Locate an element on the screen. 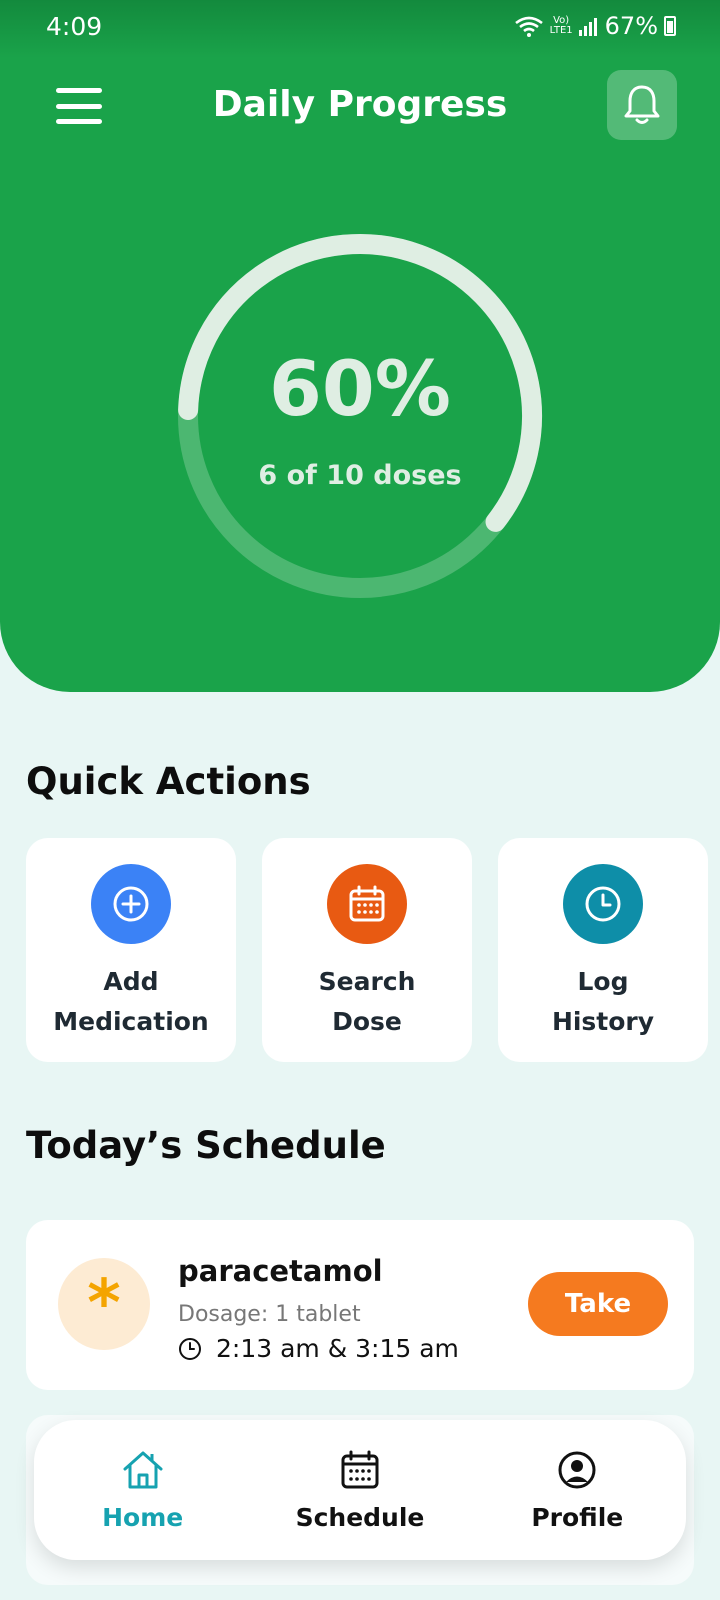 The image size is (720, 1600). label-line: History is located at coordinates (603, 1021).